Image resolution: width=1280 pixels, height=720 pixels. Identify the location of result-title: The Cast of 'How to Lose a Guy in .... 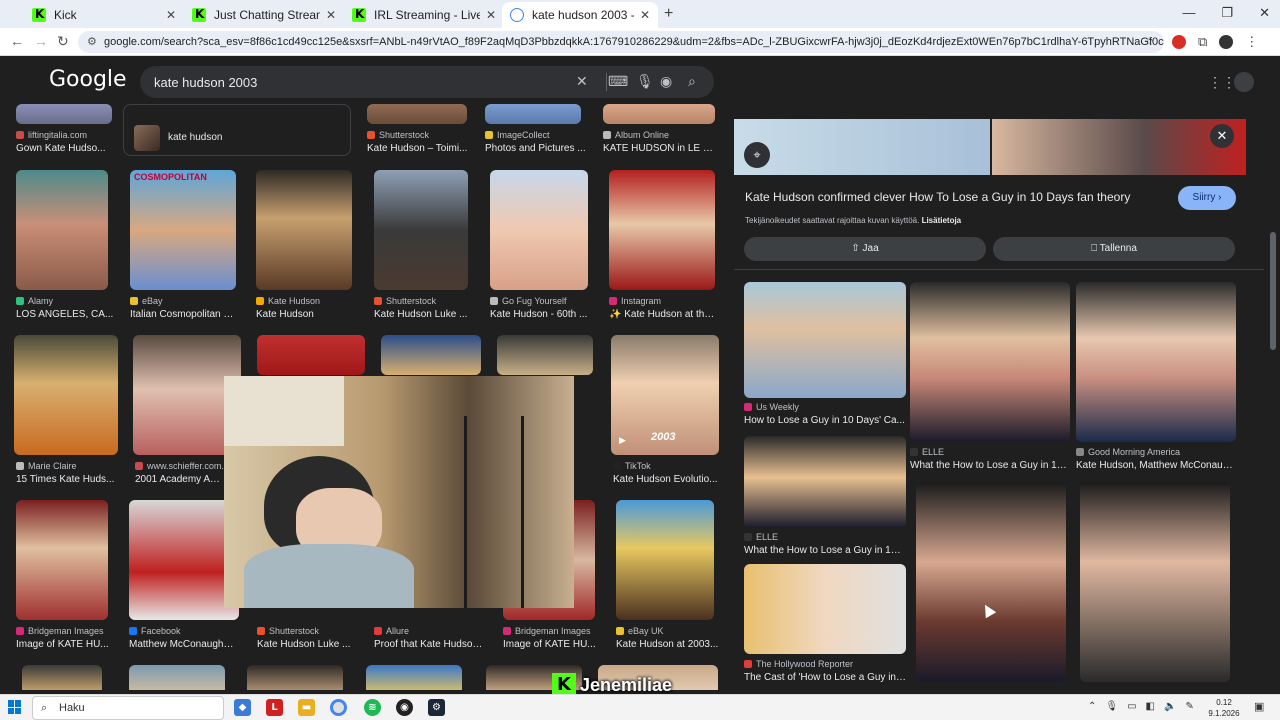
(825, 677).